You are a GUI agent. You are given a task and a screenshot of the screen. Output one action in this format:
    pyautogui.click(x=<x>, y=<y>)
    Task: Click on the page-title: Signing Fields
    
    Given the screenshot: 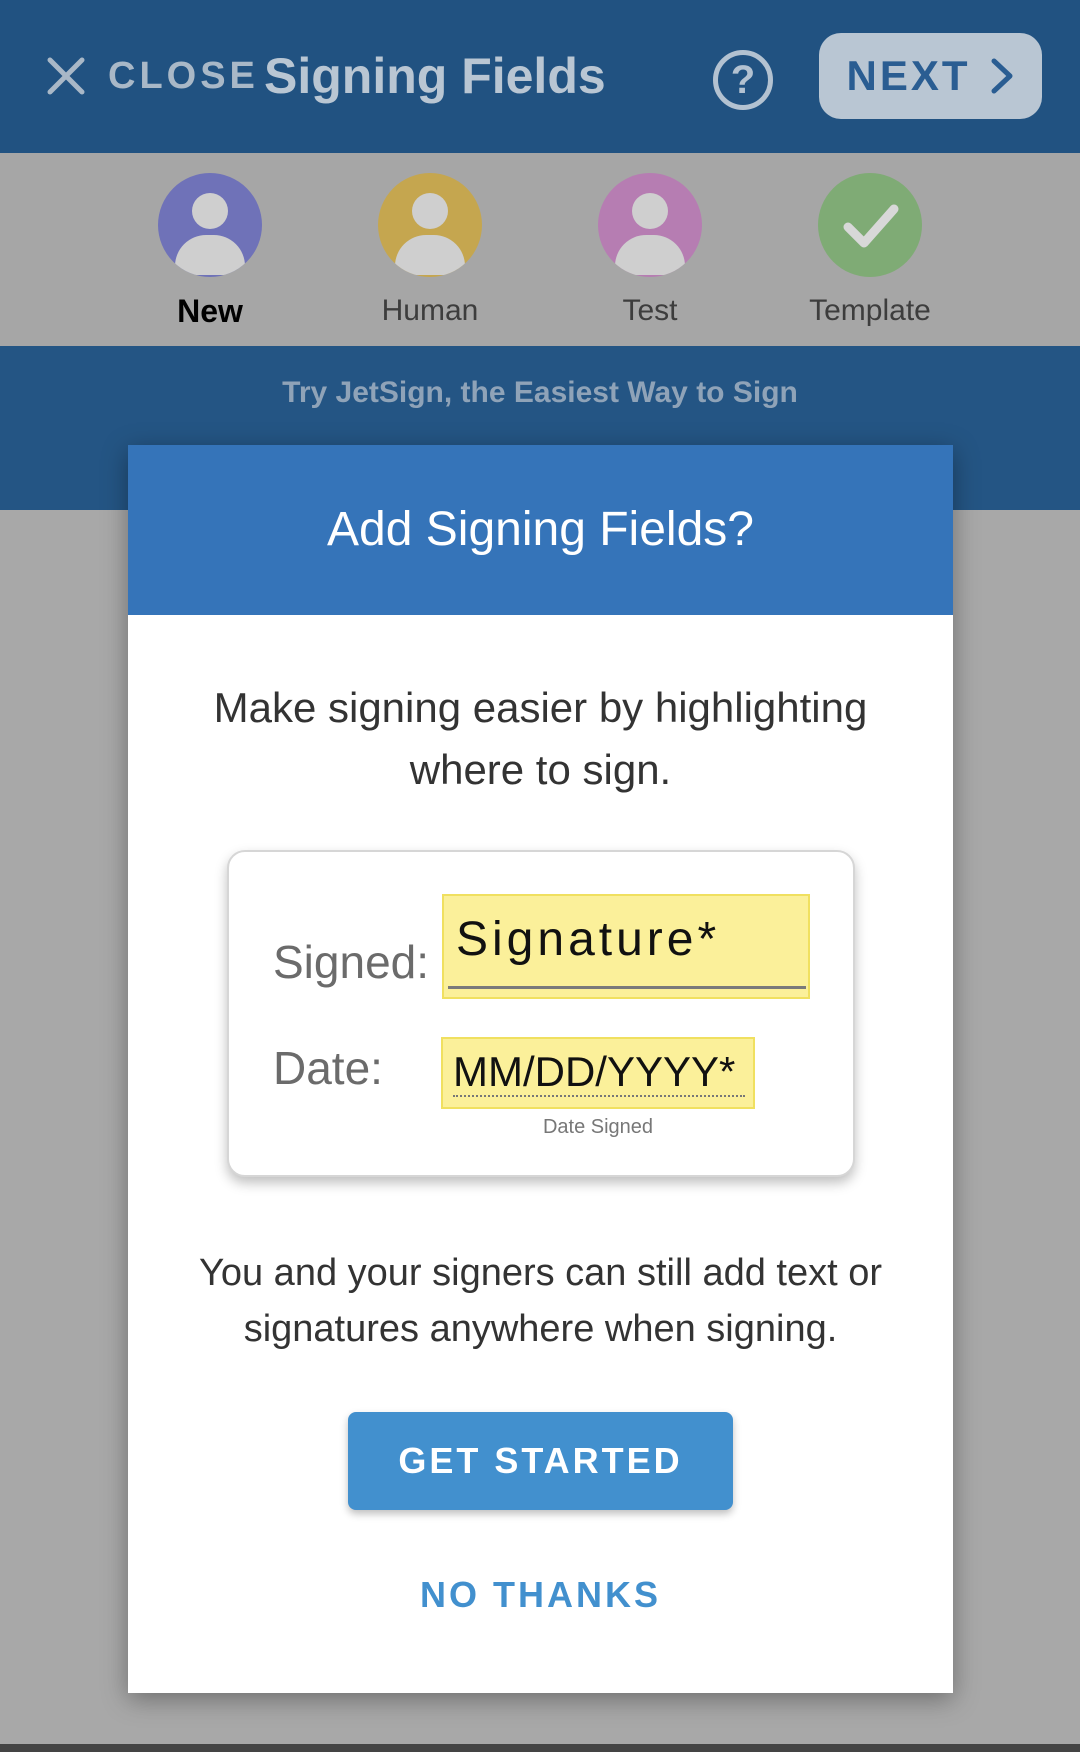 What is the action you would take?
    pyautogui.click(x=435, y=76)
    